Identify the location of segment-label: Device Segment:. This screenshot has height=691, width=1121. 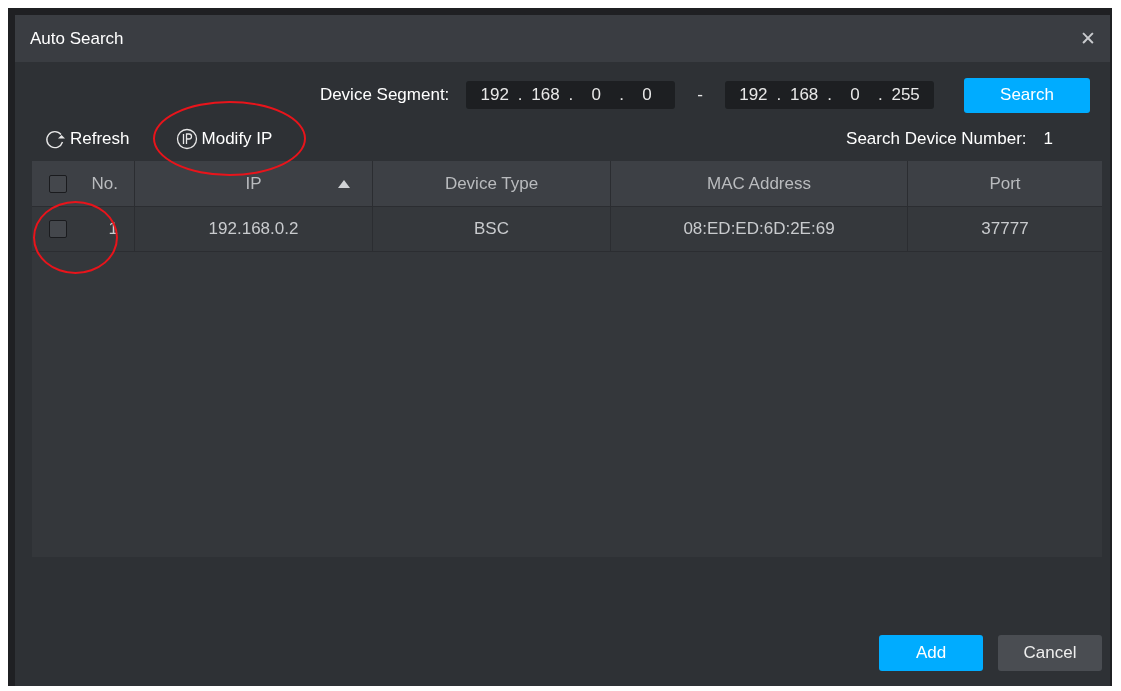
(384, 95).